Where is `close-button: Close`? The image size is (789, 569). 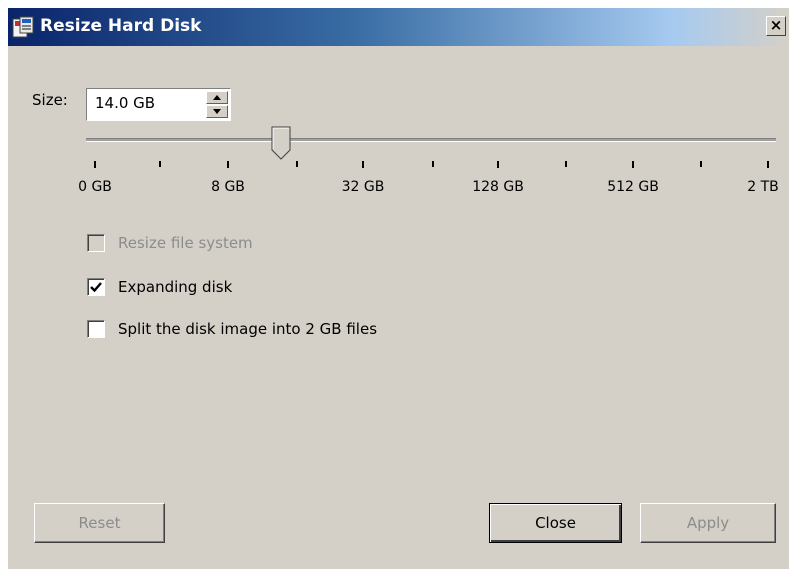 close-button: Close is located at coordinates (555, 523).